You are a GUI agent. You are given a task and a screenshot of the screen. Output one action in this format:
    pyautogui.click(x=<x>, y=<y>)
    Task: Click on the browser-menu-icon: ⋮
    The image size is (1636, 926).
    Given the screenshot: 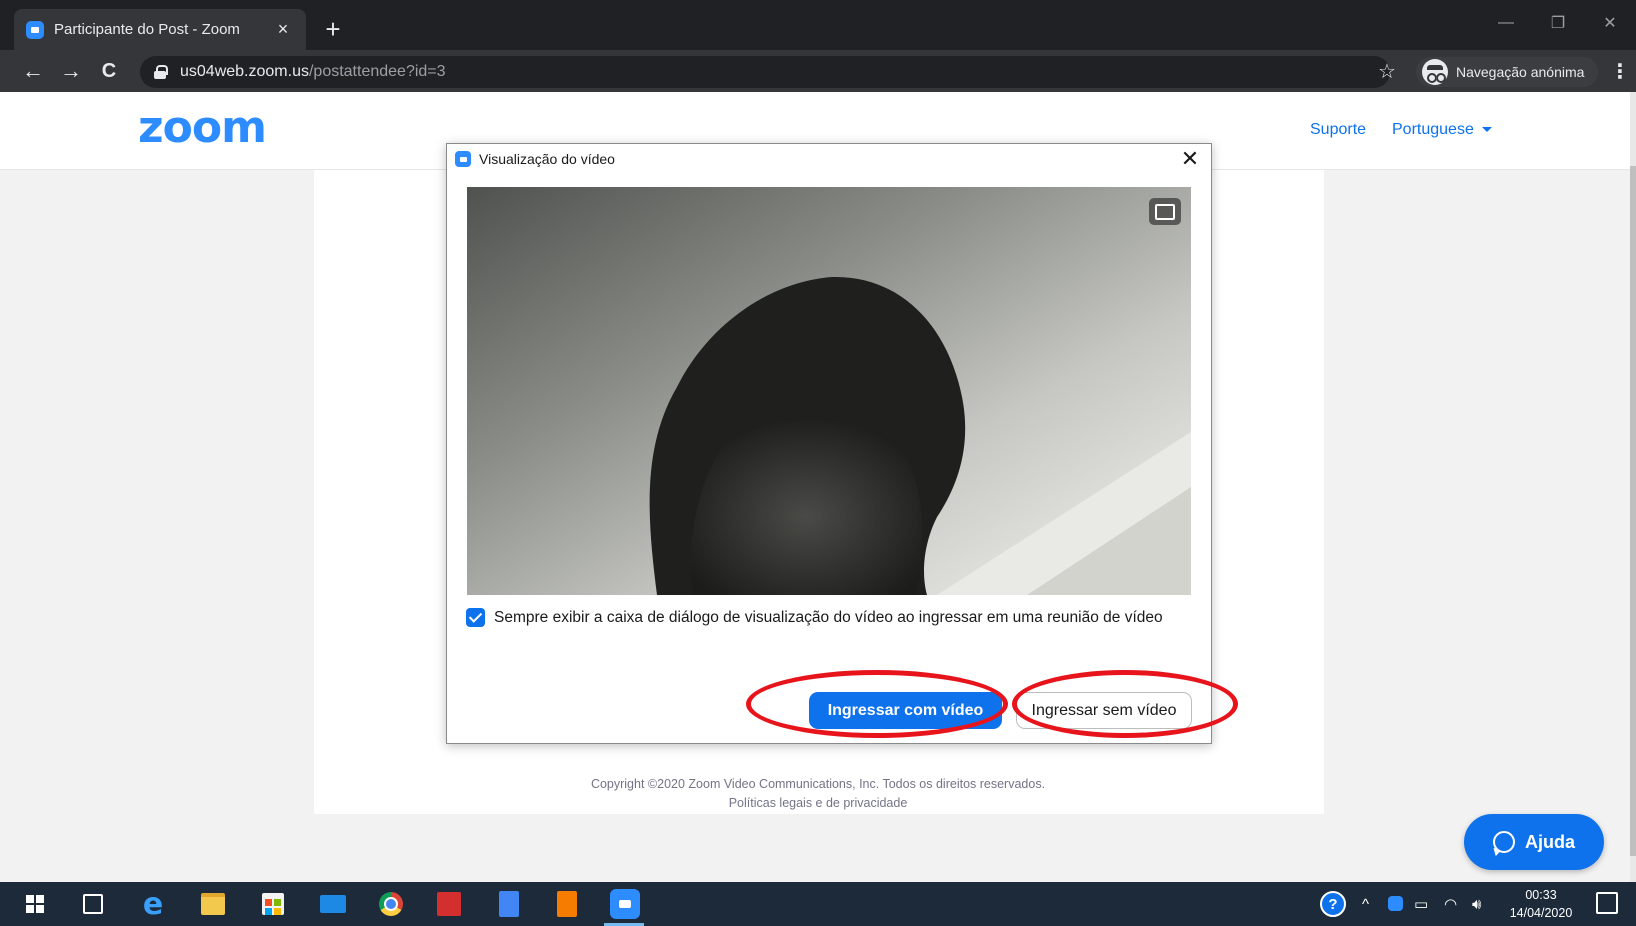 What is the action you would take?
    pyautogui.click(x=1620, y=71)
    